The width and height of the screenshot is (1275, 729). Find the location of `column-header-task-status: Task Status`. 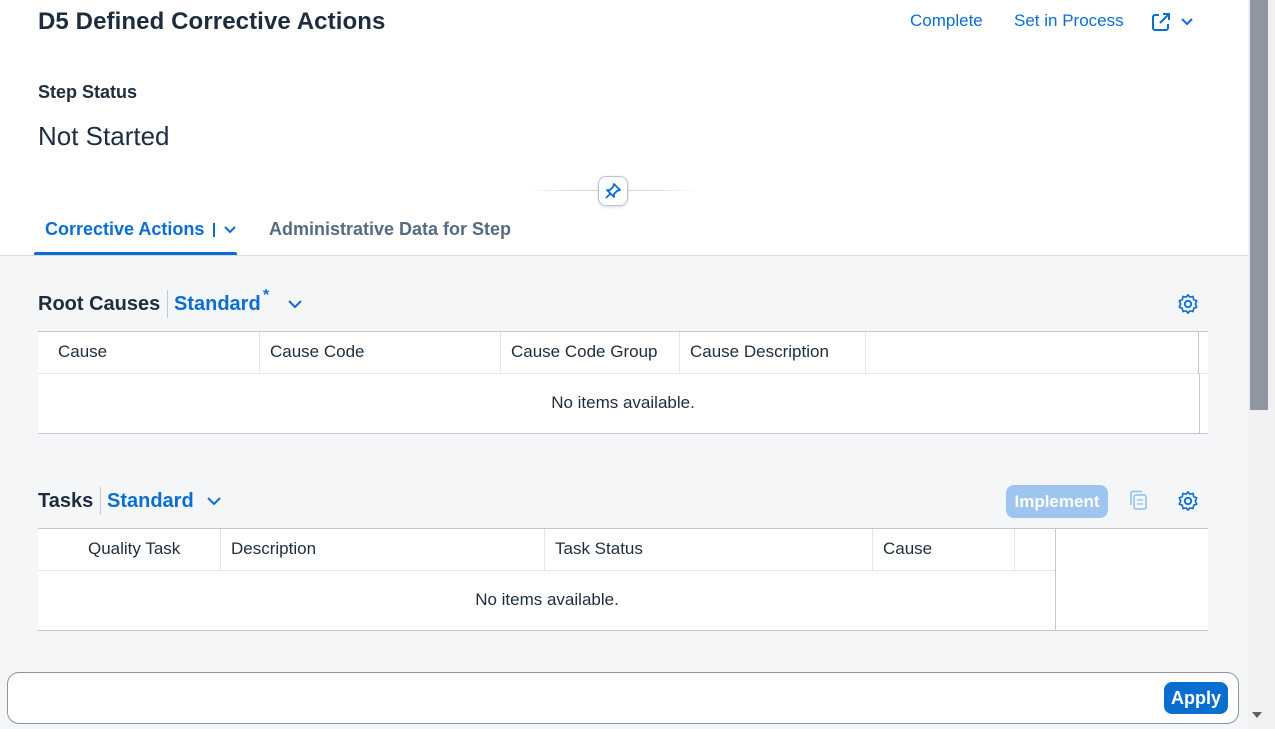

column-header-task-status: Task Status is located at coordinates (709, 550).